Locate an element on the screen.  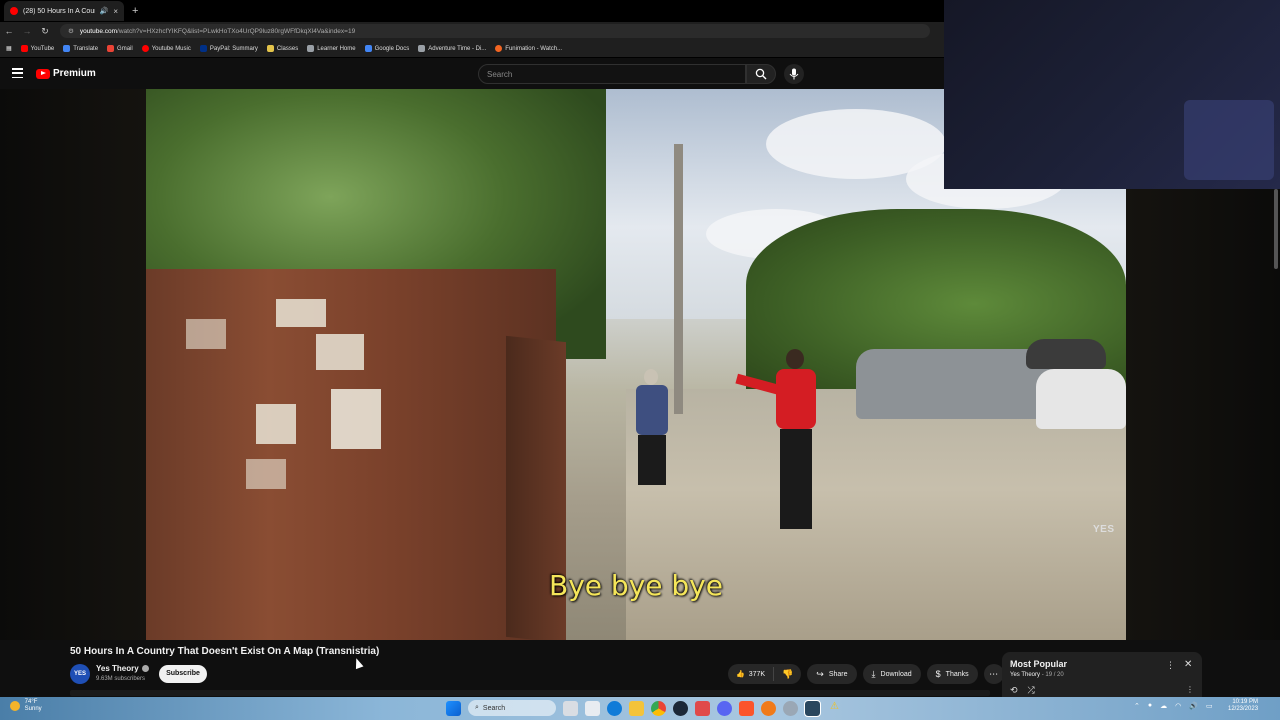
menu-icon is located at coordinates (17, 73).